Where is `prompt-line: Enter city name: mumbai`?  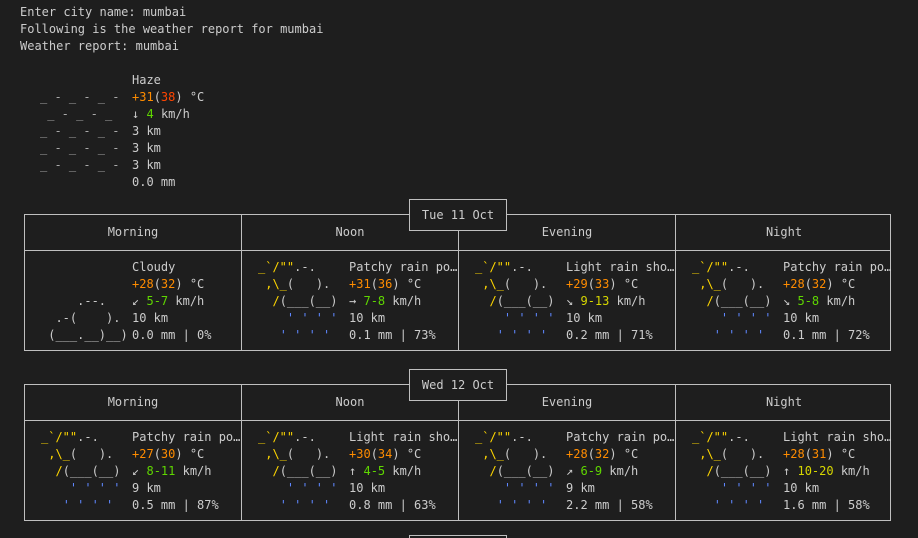
prompt-line: Enter city name: mumbai is located at coordinates (103, 12).